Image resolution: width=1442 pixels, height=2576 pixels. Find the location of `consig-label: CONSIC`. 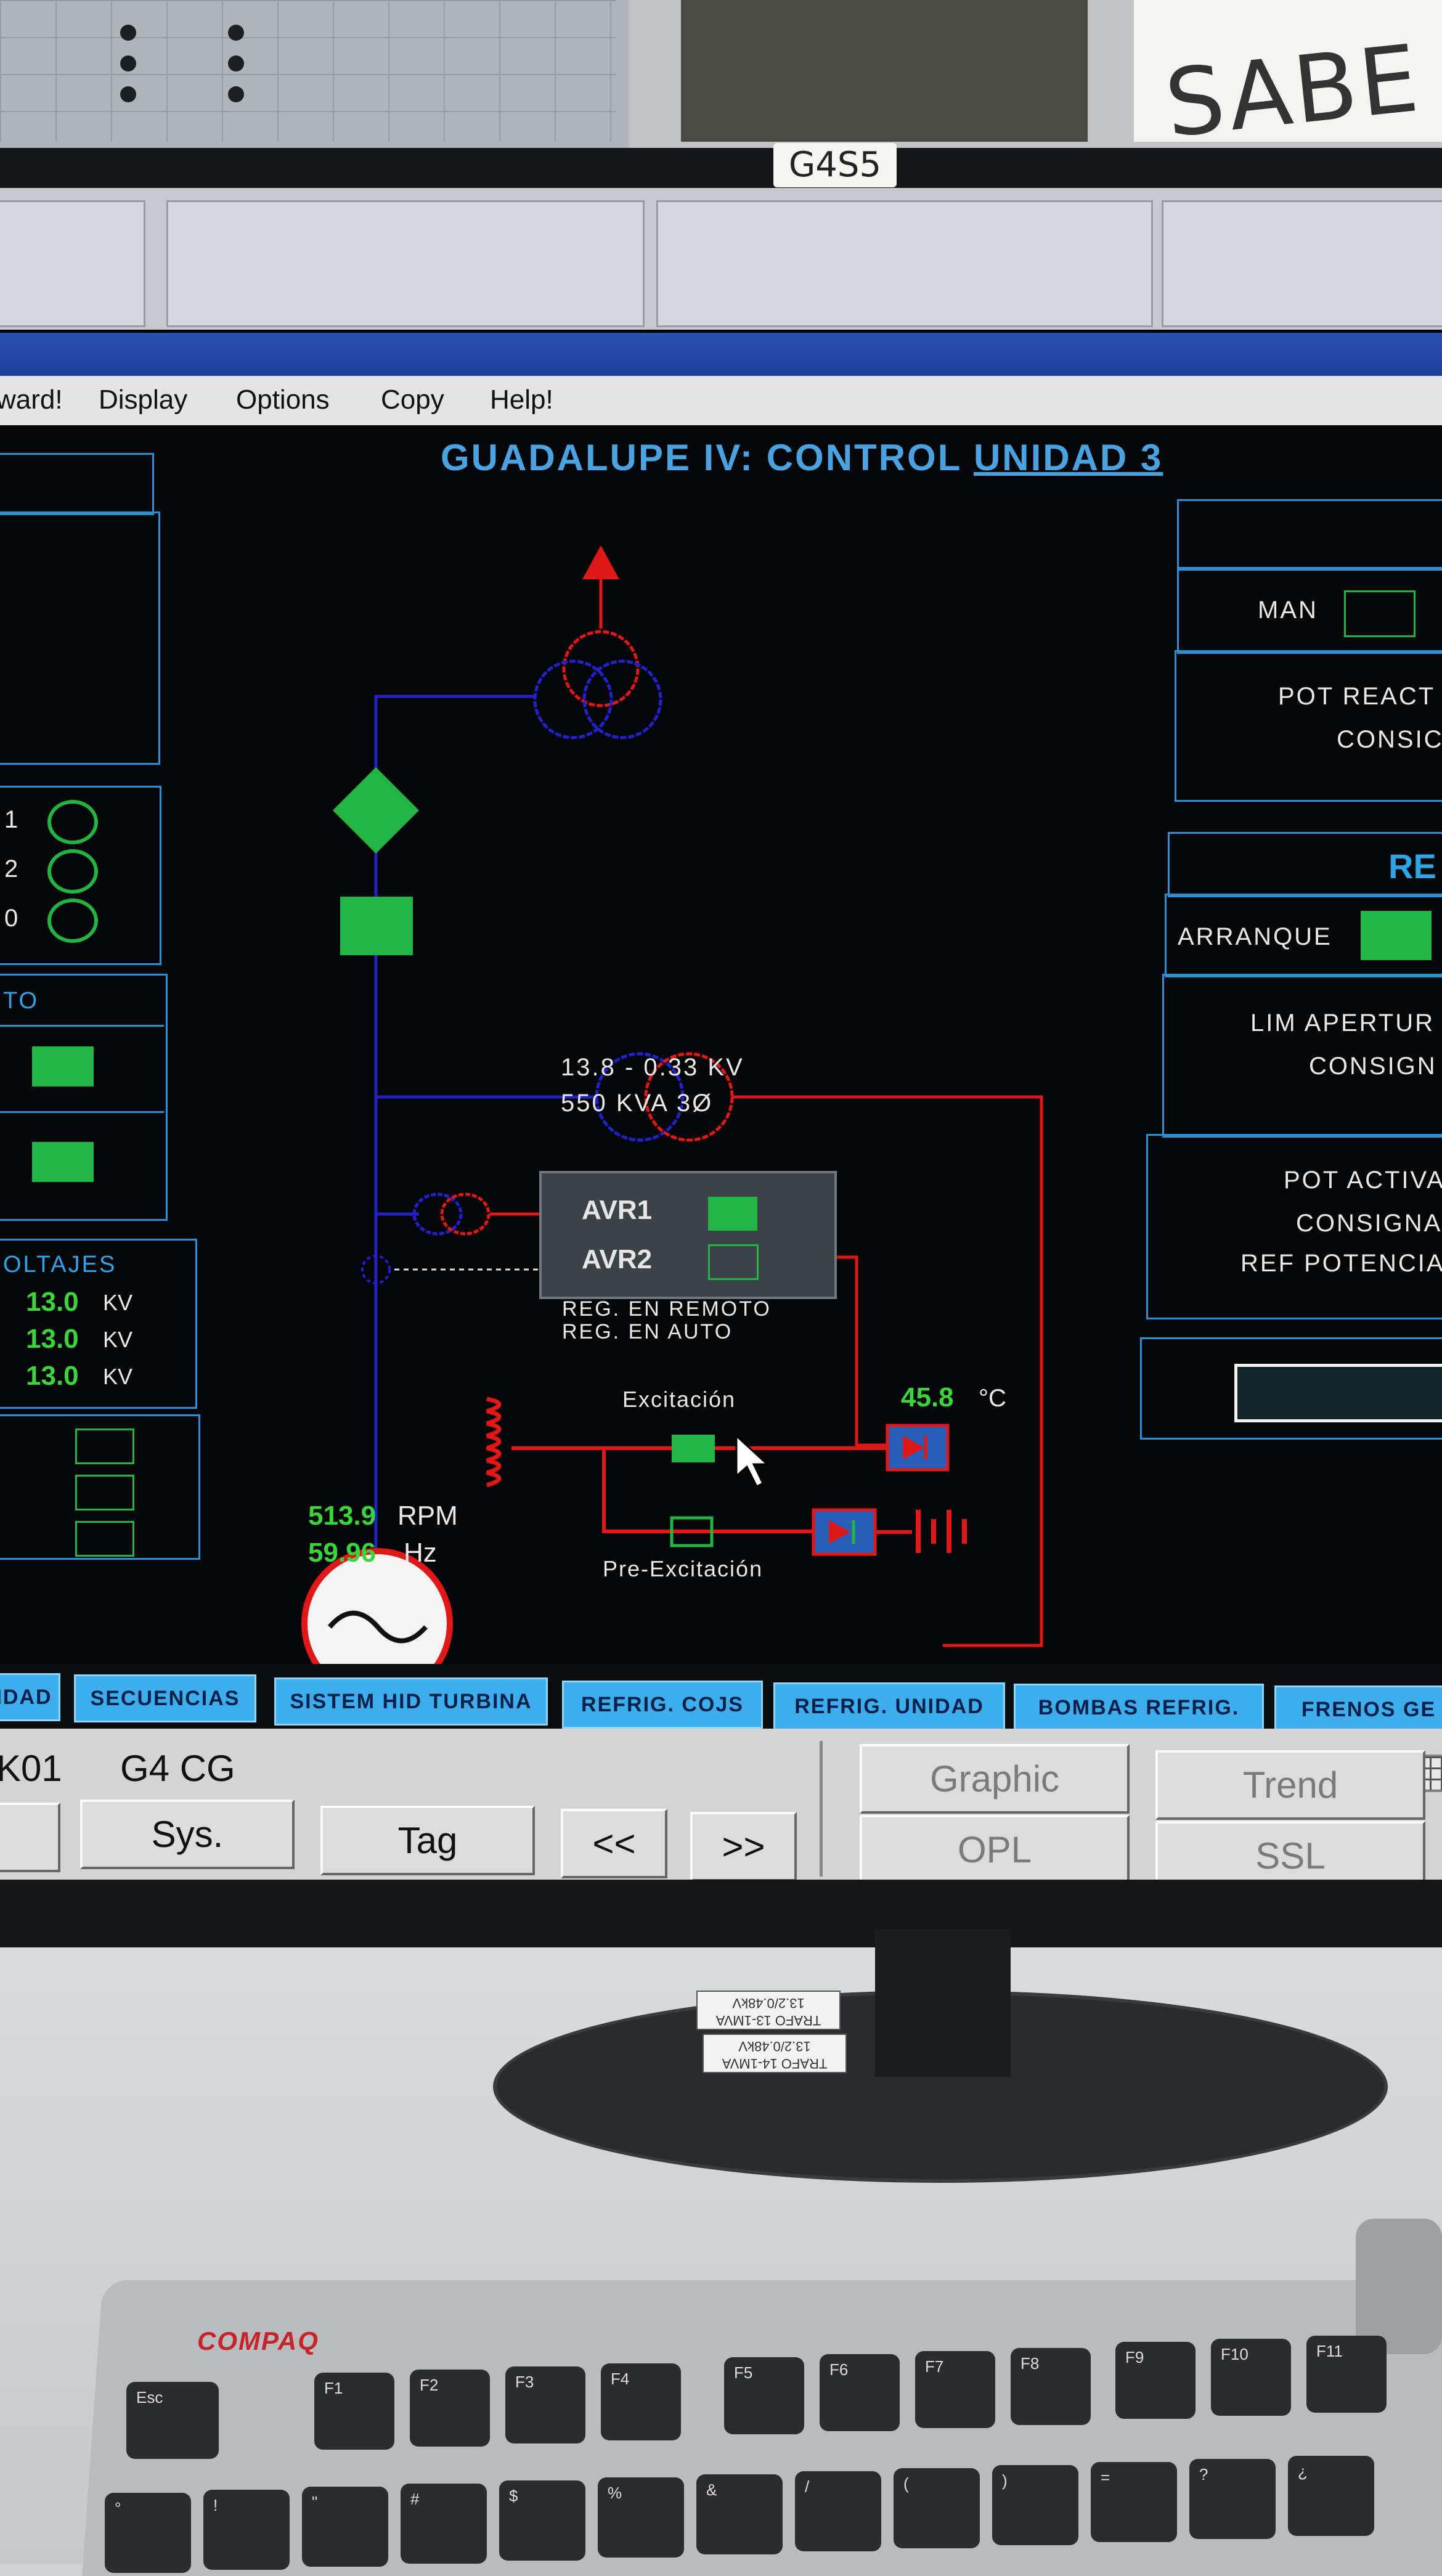

consig-label: CONSIC is located at coordinates (1390, 739).